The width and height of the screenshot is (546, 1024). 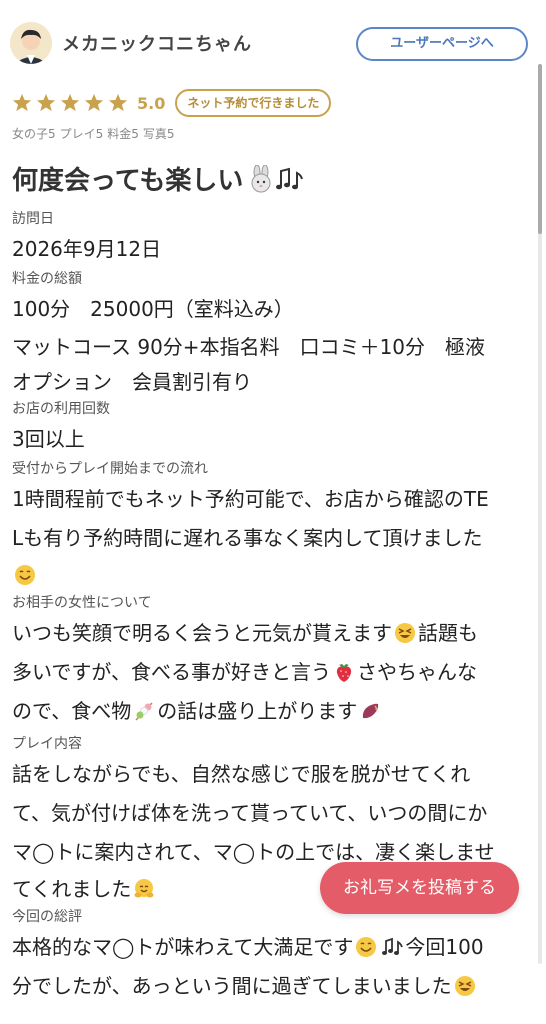 I want to click on girl-value-line: いつも笑顔で明るく会うと元気が貰えます 話題も, so click(x=275, y=633).